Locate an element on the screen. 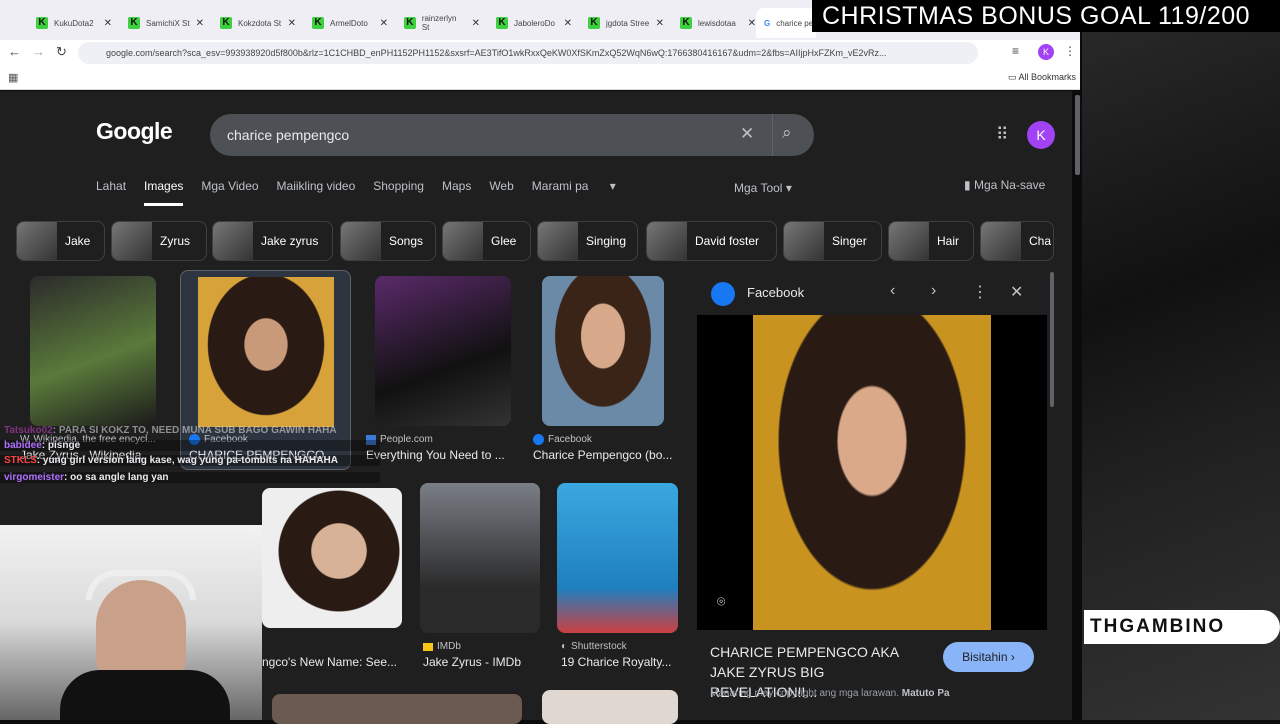 This screenshot has width=1280, height=724. prev-icon: ‹ is located at coordinates (892, 291).